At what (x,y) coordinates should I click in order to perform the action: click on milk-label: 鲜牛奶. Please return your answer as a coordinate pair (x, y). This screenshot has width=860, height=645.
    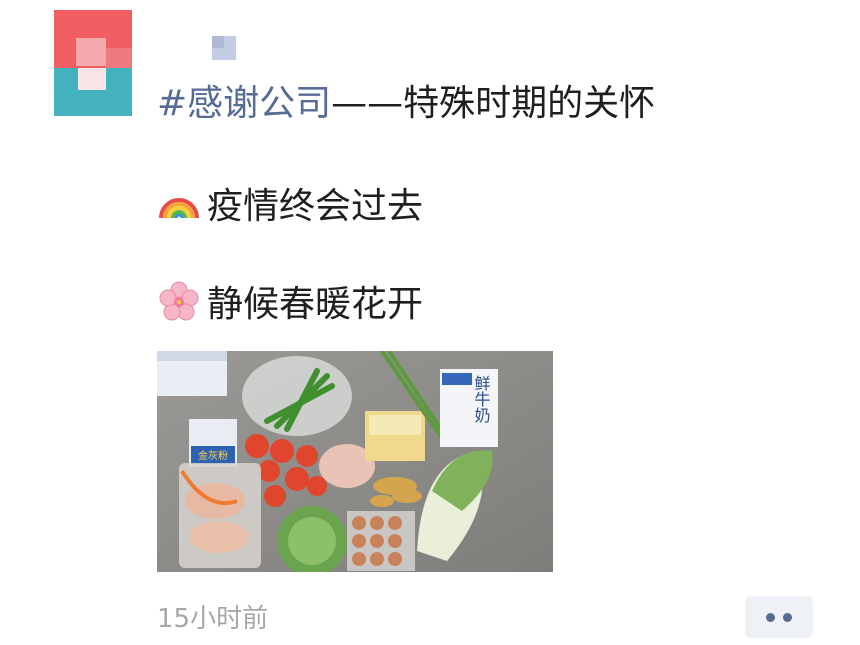
    Looking at the image, I should click on (481, 399).